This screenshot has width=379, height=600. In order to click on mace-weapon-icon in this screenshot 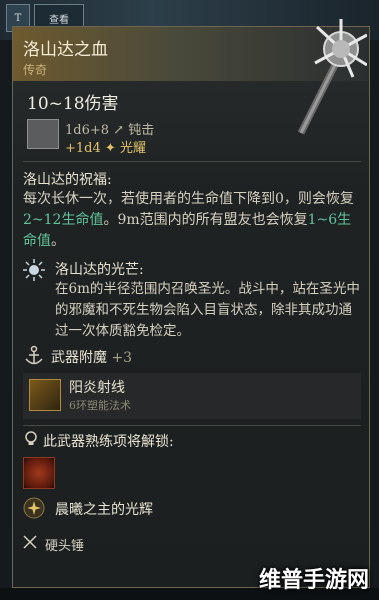, I will do `click(332, 77)`.